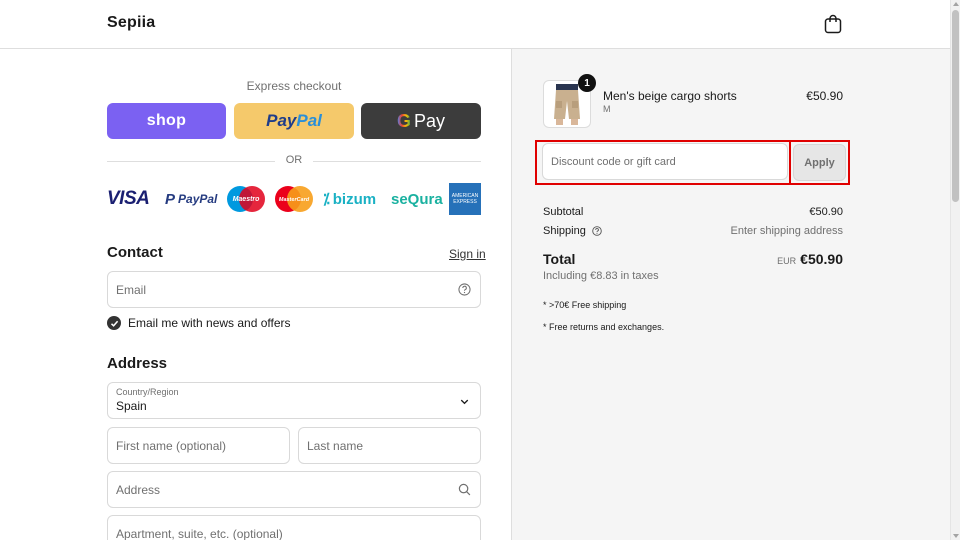  I want to click on apartment-placeholder: Apartment, suite, etc. (optional), so click(199, 533).